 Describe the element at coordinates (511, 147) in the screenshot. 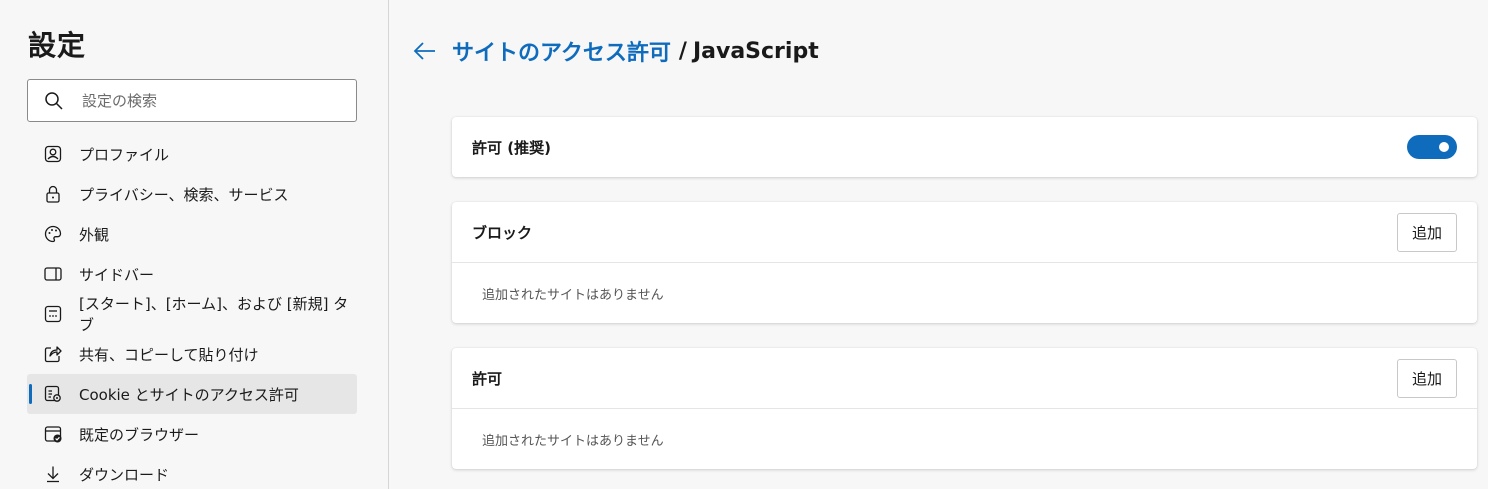

I see `allow-javascript-label: 許可 (推奨)` at that location.